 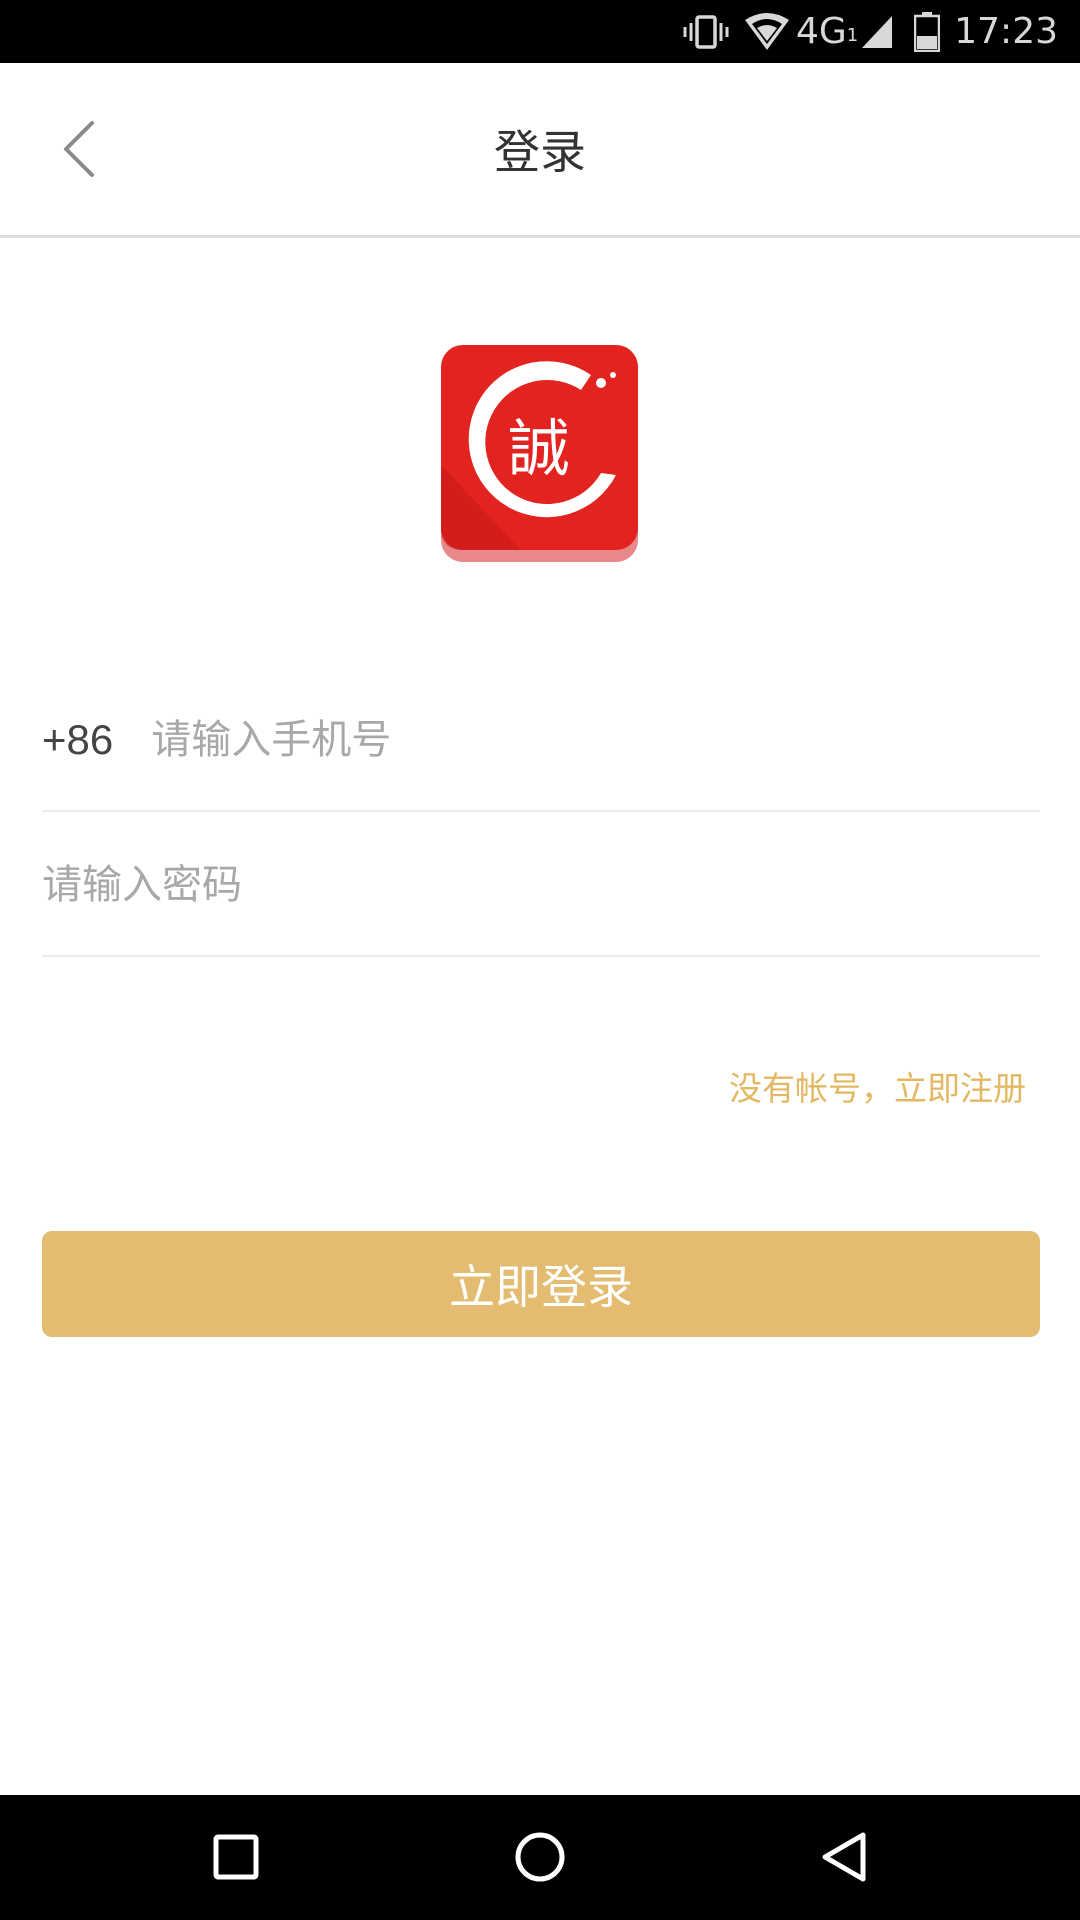 What do you see at coordinates (77, 740) in the screenshot?
I see `country-code: +86` at bounding box center [77, 740].